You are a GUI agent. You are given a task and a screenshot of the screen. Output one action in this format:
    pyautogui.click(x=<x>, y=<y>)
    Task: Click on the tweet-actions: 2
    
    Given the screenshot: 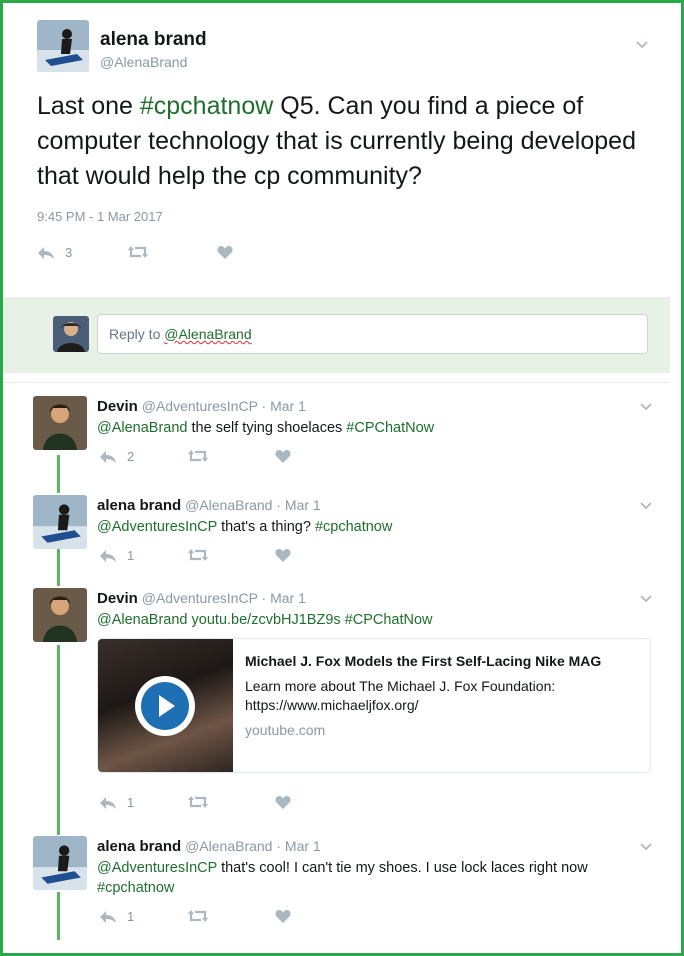 What is the action you would take?
    pyautogui.click(x=209, y=459)
    